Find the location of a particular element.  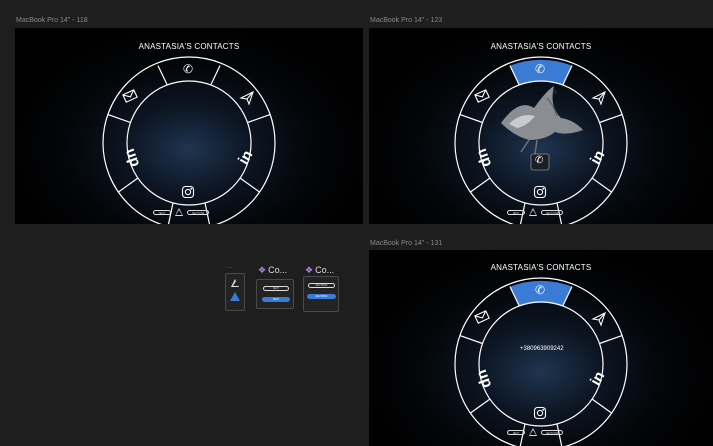

component-sections: SECTIONS SECTIONS is located at coordinates (321, 294).